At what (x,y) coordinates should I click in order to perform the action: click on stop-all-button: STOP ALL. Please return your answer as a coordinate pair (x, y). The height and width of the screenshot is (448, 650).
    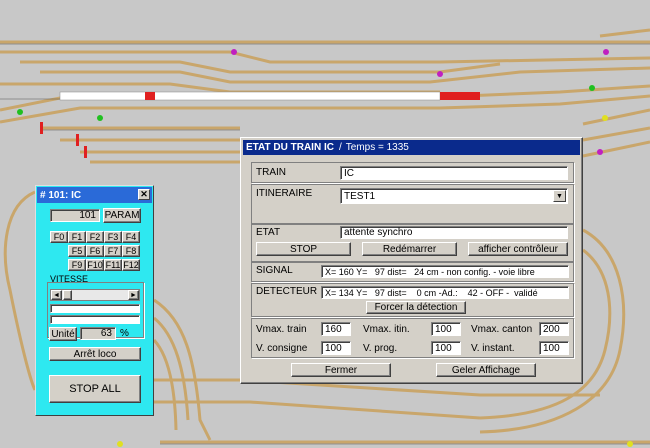
    Looking at the image, I should click on (95, 389).